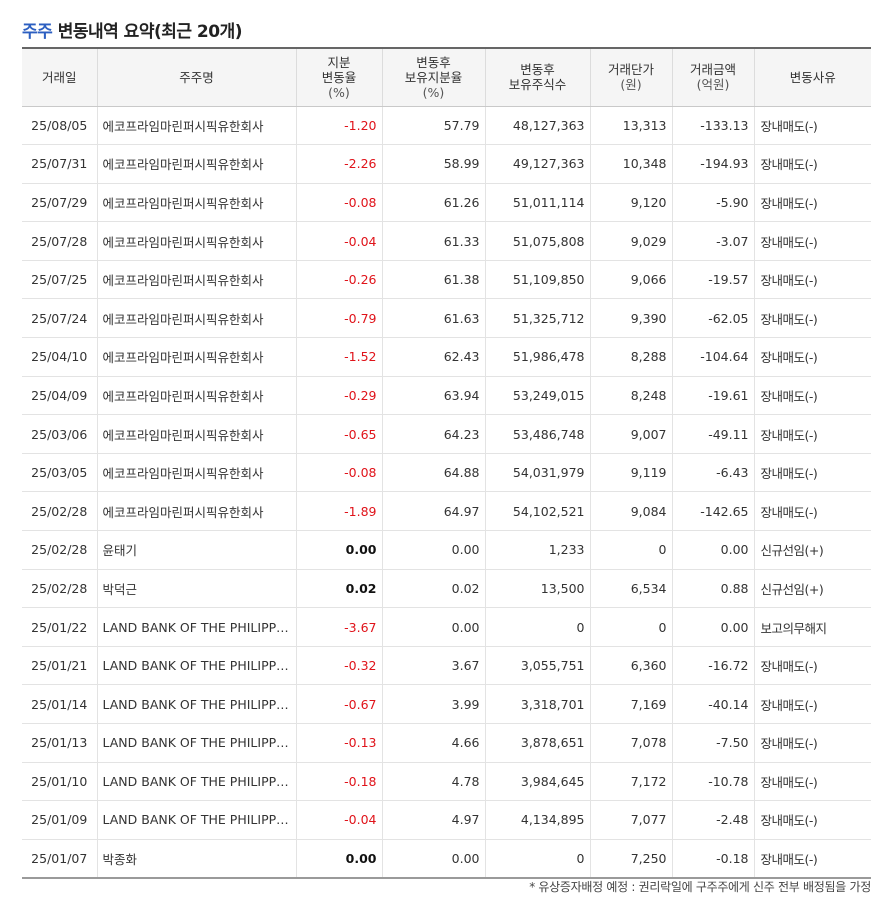  Describe the element at coordinates (812, 550) in the screenshot. I see `cell-reason: 신규선임(+)` at that location.